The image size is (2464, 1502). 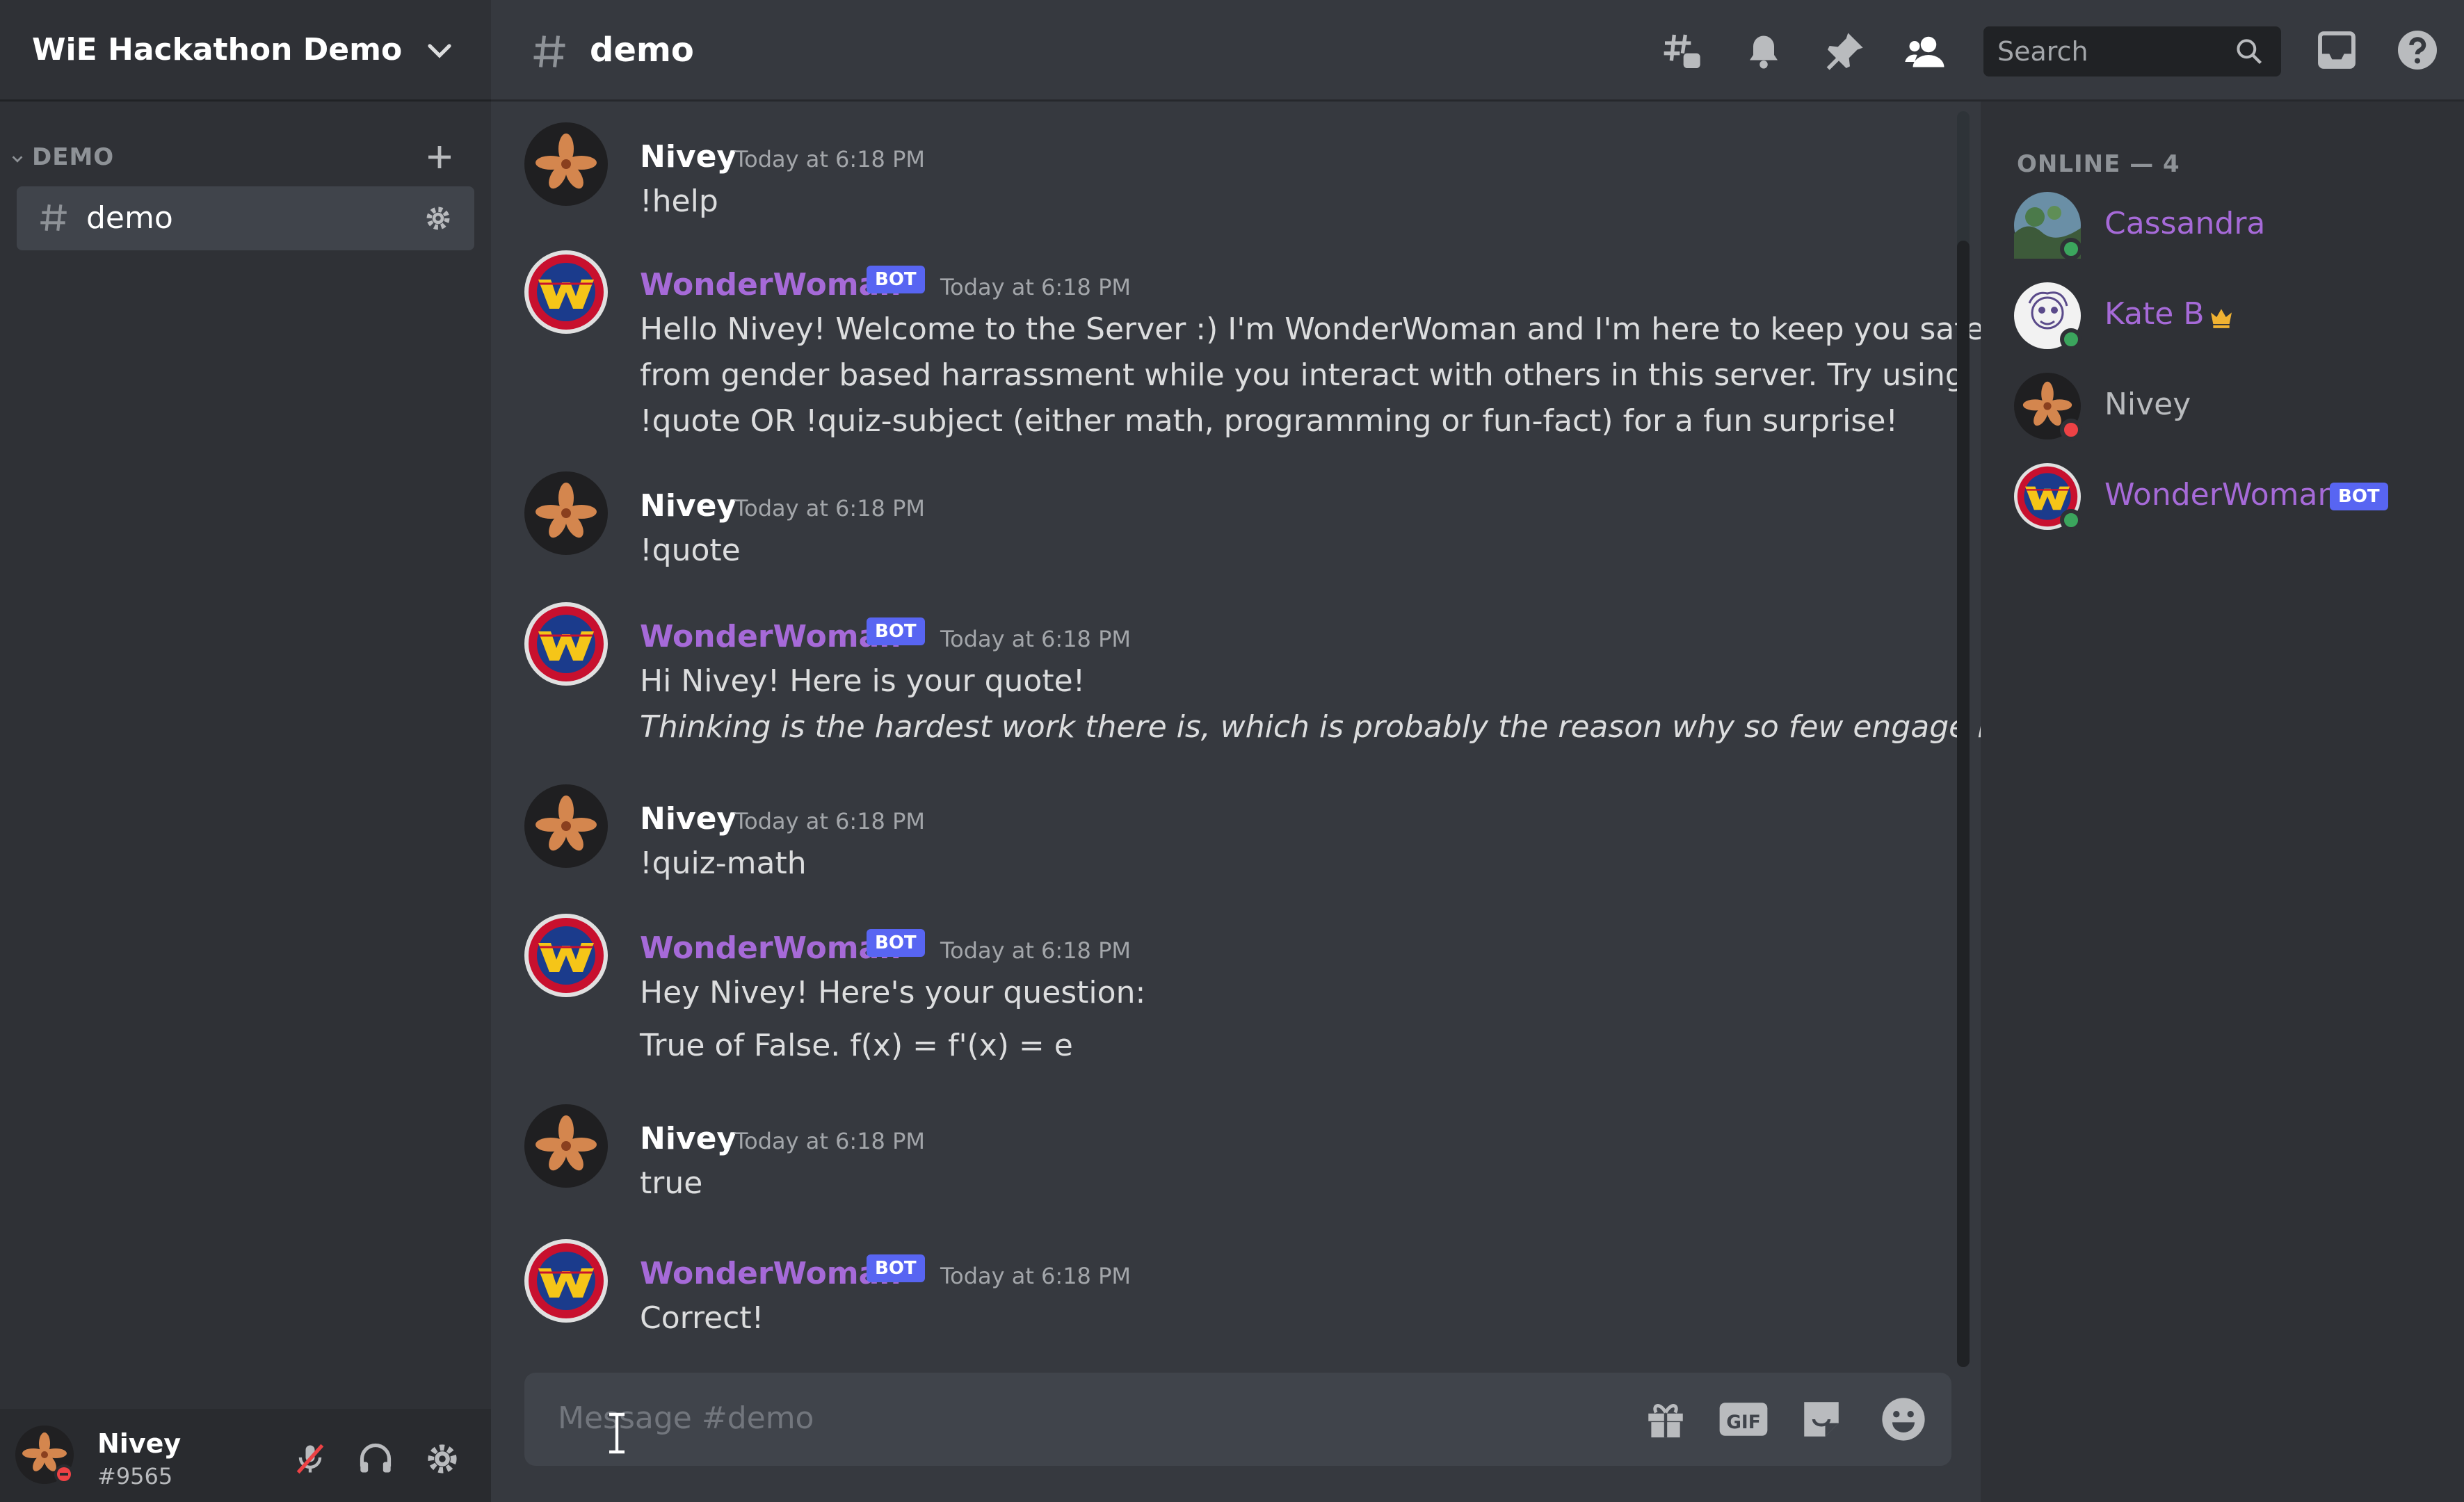 What do you see at coordinates (1903, 1419) in the screenshot?
I see `emoji-icon` at bounding box center [1903, 1419].